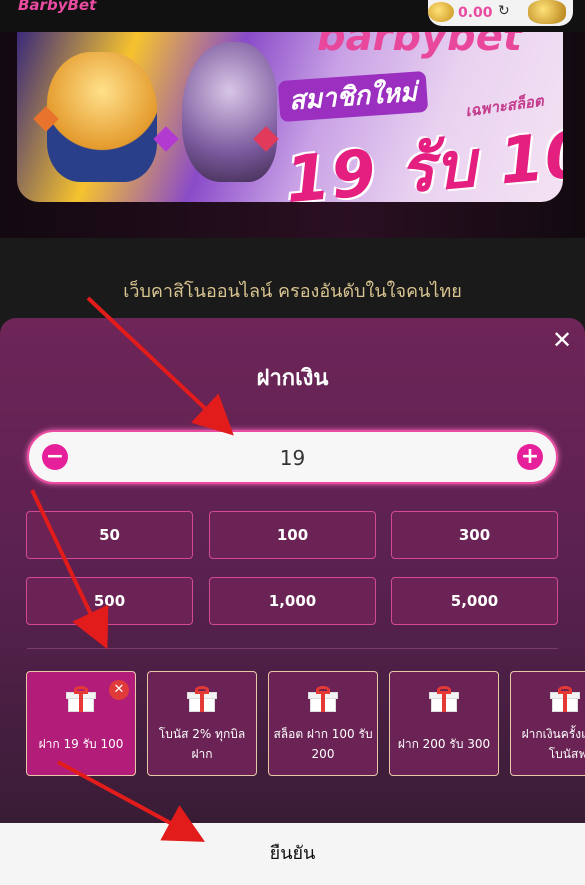 The width and height of the screenshot is (585, 885). Describe the element at coordinates (166, 139) in the screenshot. I see `gem-icon` at that location.